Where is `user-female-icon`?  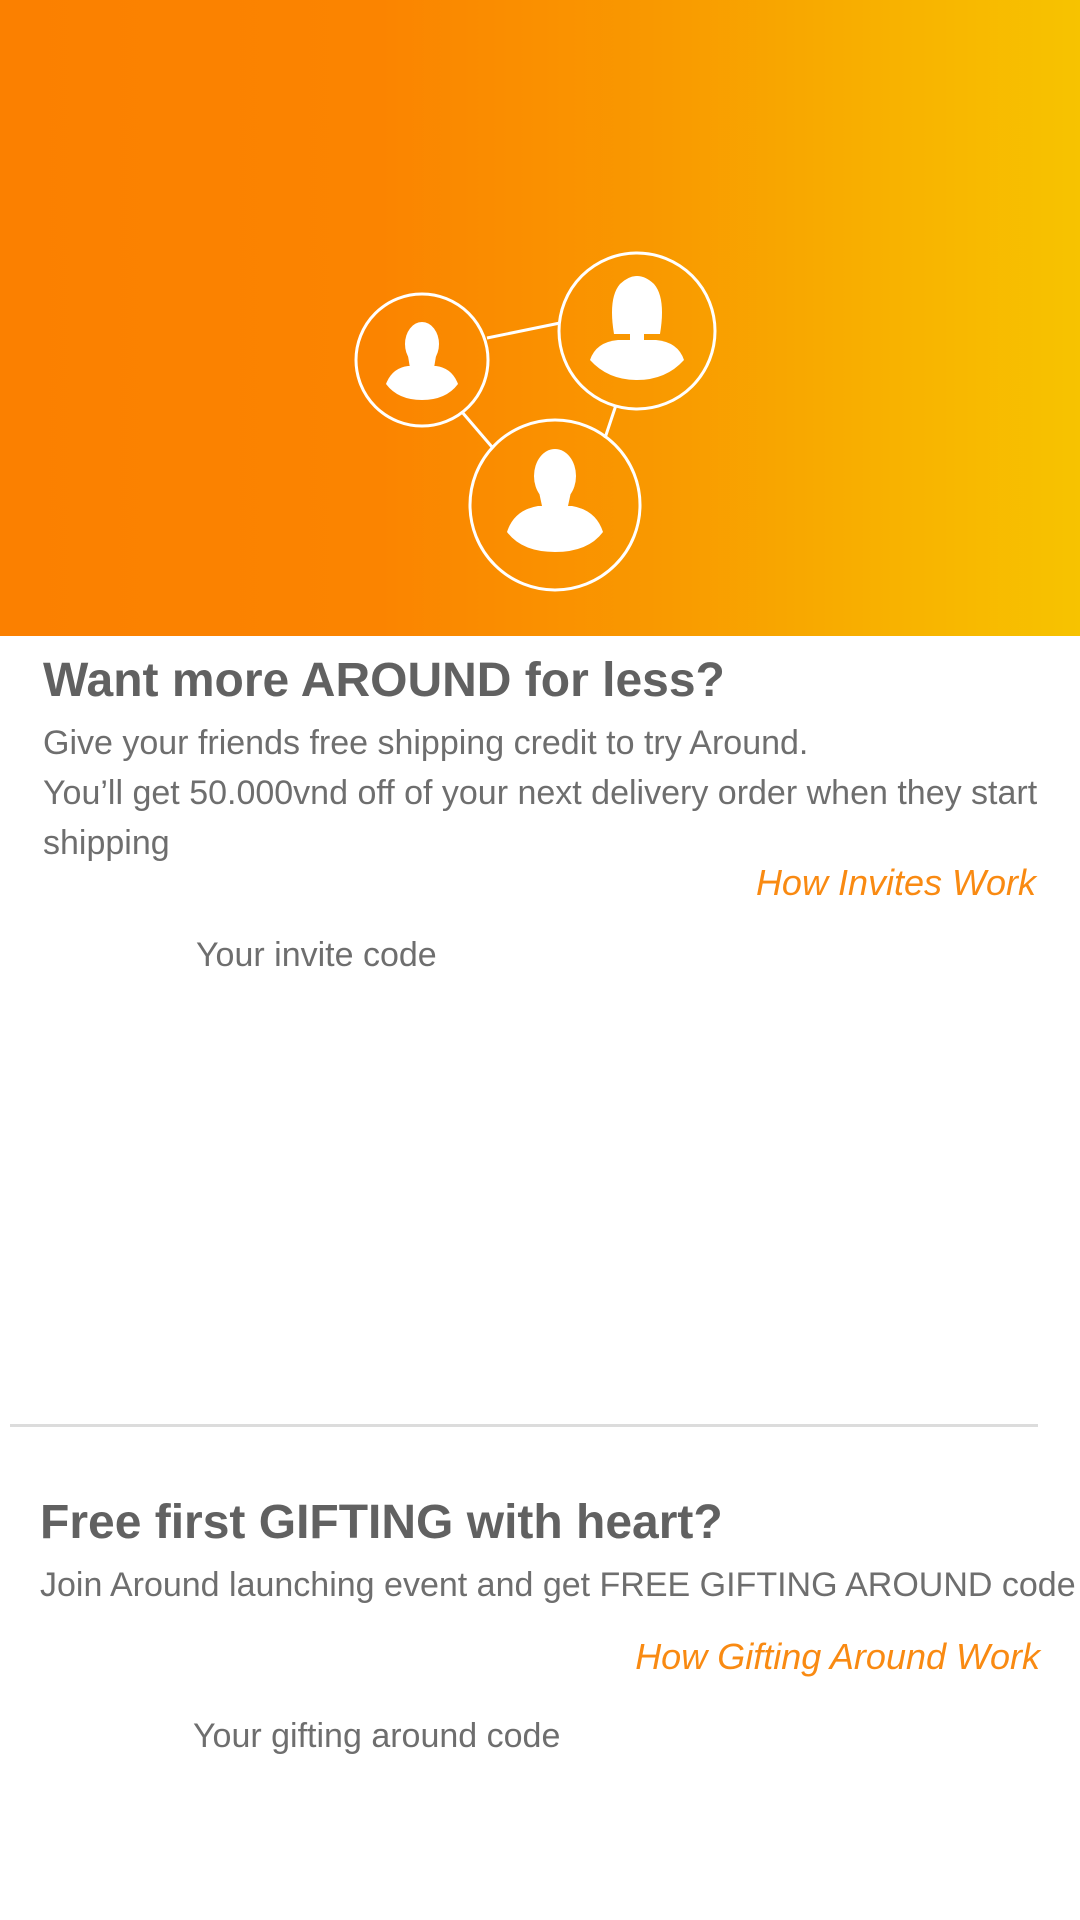
user-female-icon is located at coordinates (637, 331).